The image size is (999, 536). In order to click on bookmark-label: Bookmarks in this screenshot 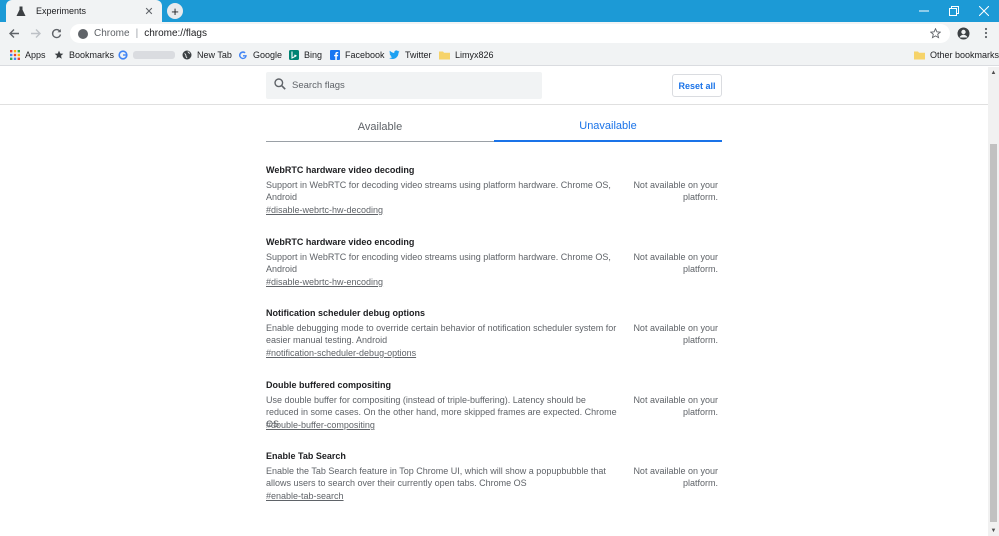, I will do `click(92, 55)`.